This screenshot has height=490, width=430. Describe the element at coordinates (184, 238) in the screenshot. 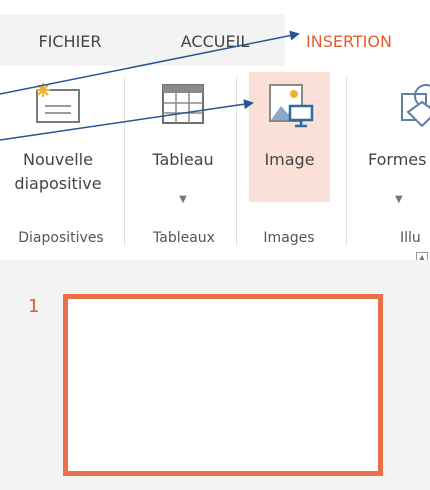

I see `group-label-tables: Tableaux` at that location.